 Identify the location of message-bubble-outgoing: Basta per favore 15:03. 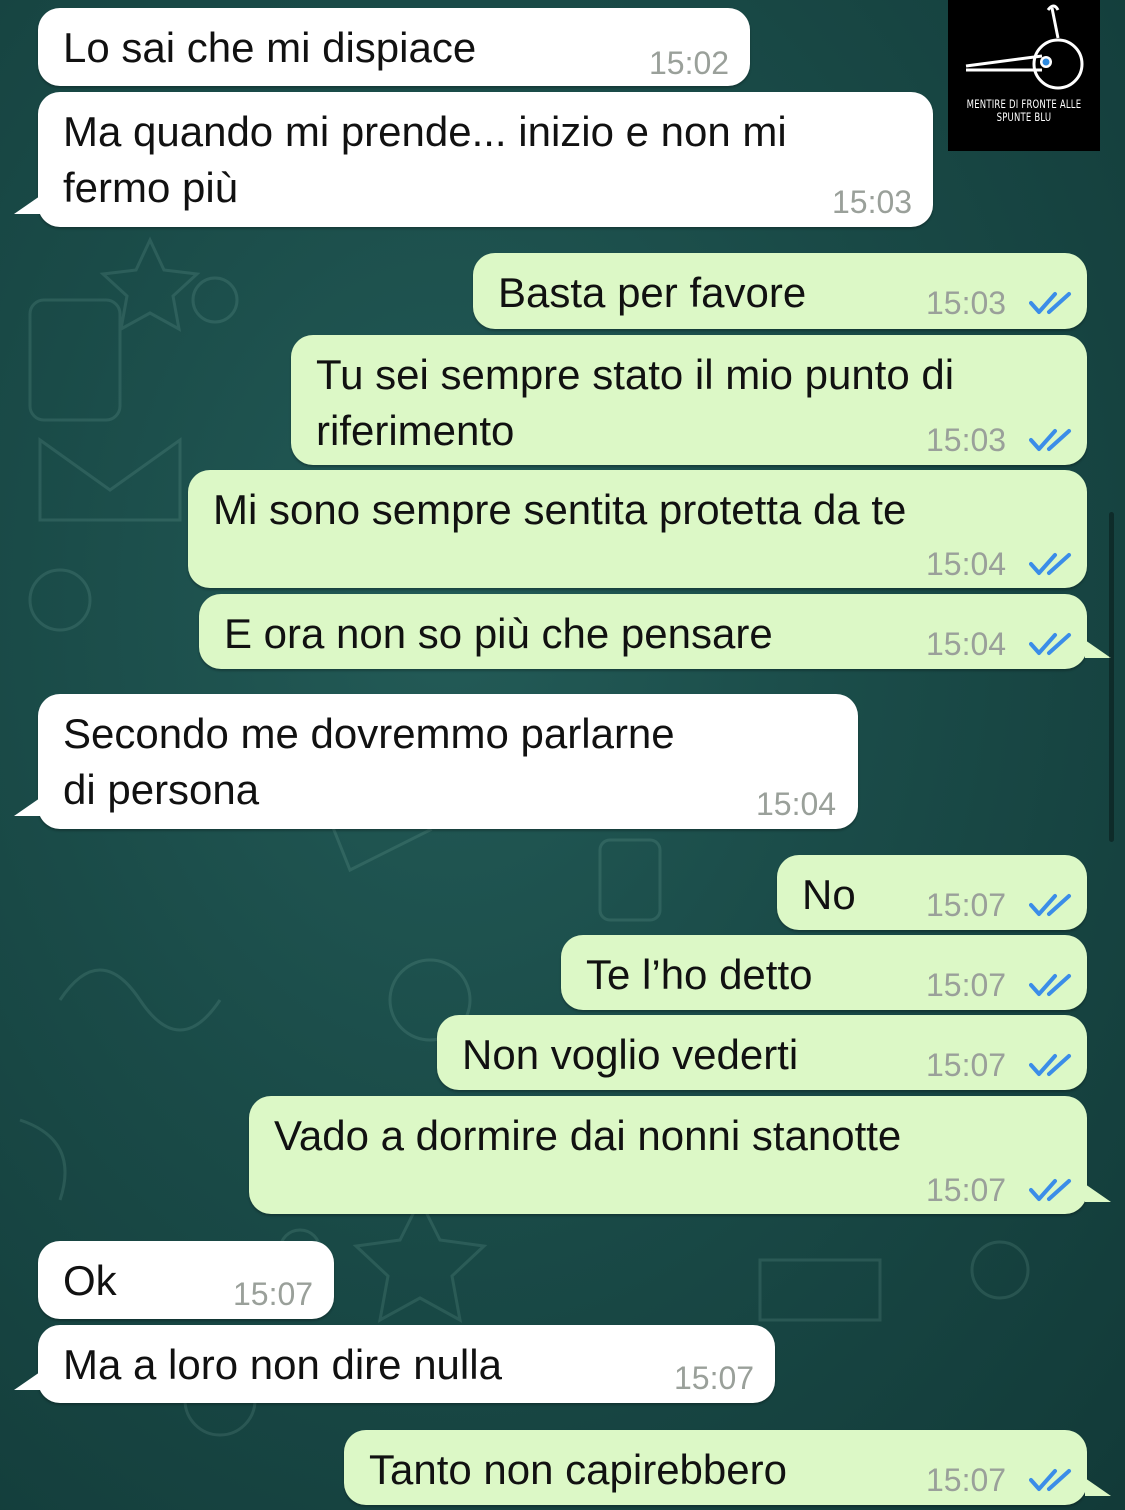
(780, 291).